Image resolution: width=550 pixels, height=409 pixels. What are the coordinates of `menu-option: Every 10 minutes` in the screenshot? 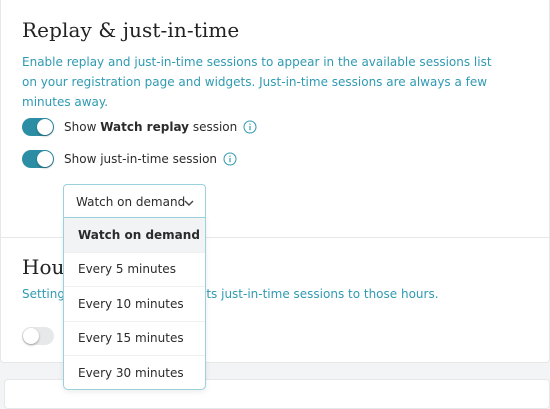 It's located at (134, 304).